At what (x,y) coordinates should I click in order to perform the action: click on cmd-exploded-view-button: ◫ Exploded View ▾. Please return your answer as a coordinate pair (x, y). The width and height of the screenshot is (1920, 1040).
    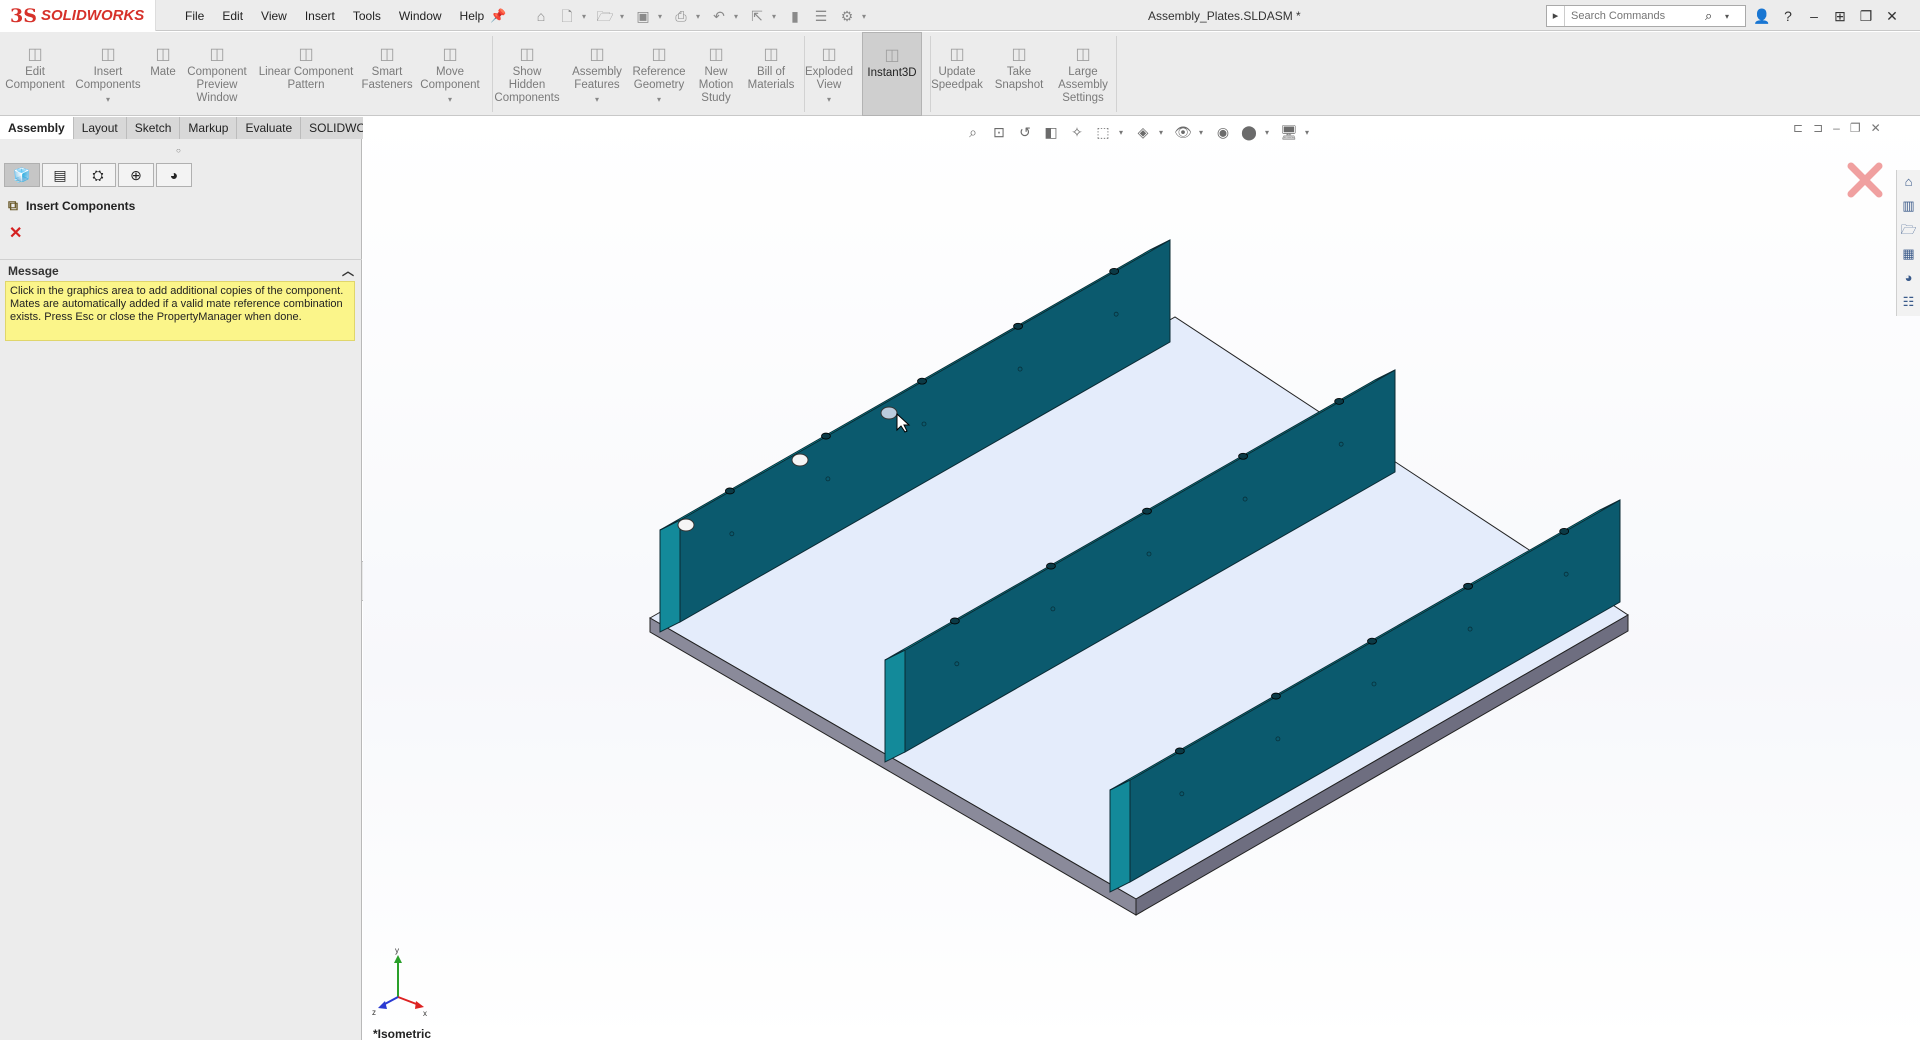
    Looking at the image, I should click on (829, 74).